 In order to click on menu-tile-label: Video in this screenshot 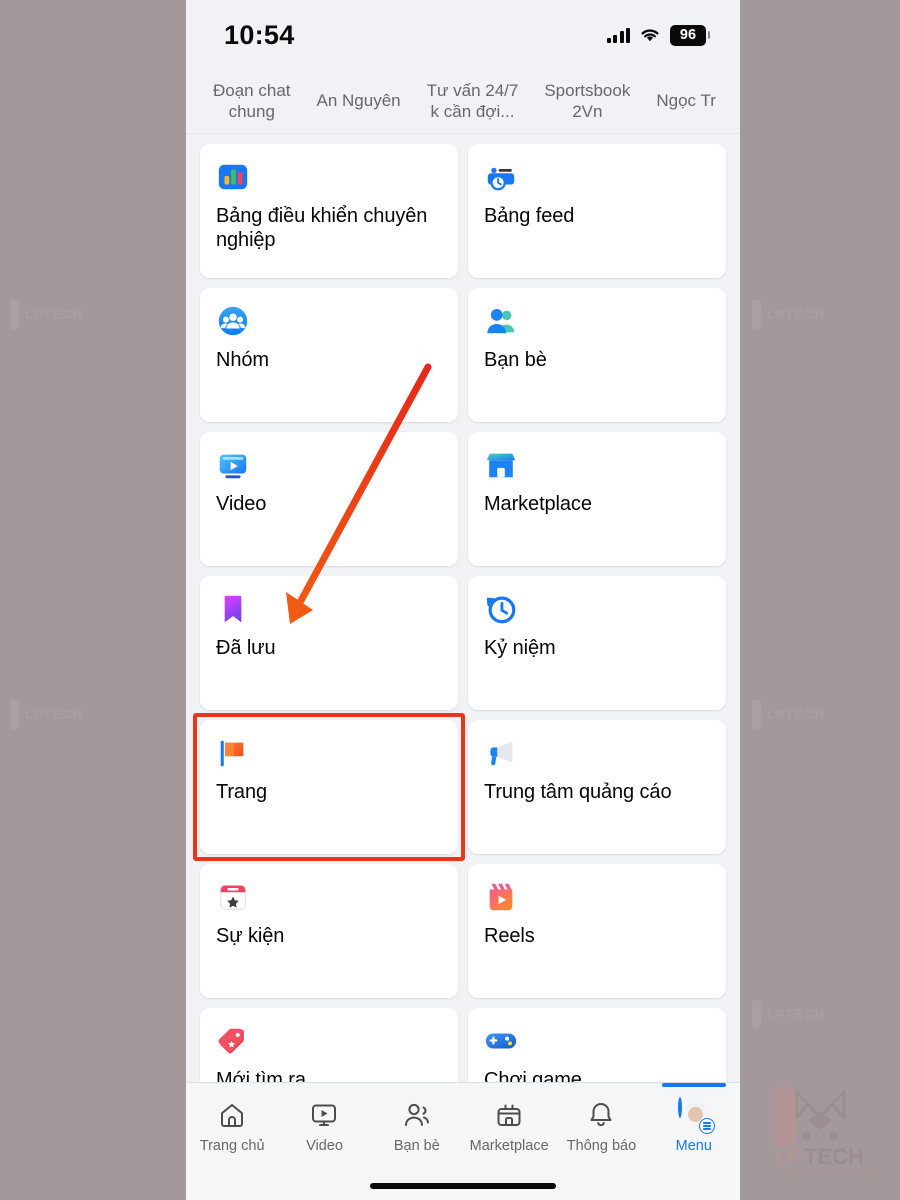, I will do `click(241, 504)`.